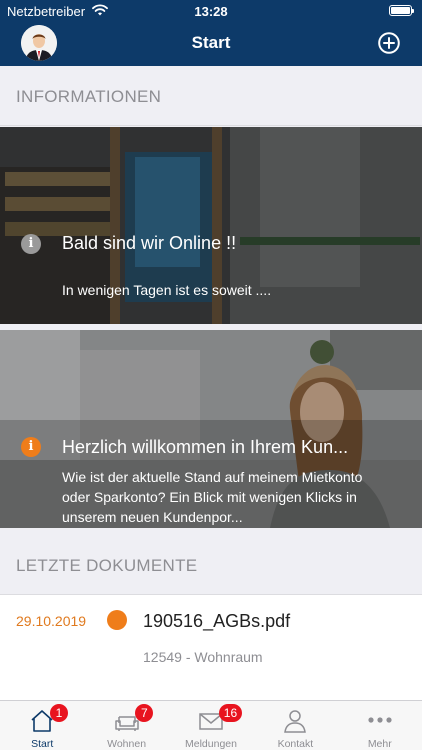  What do you see at coordinates (211, 565) in the screenshot?
I see `section-header-dokumente: LETZTE DOKUMENTE` at bounding box center [211, 565].